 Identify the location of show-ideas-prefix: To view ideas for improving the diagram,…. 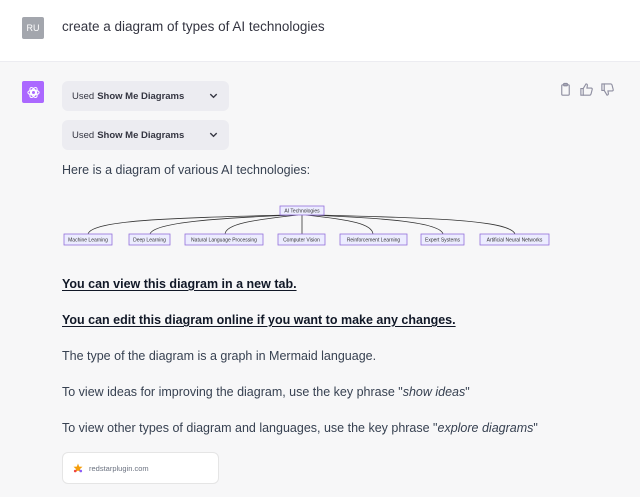
(232, 392).